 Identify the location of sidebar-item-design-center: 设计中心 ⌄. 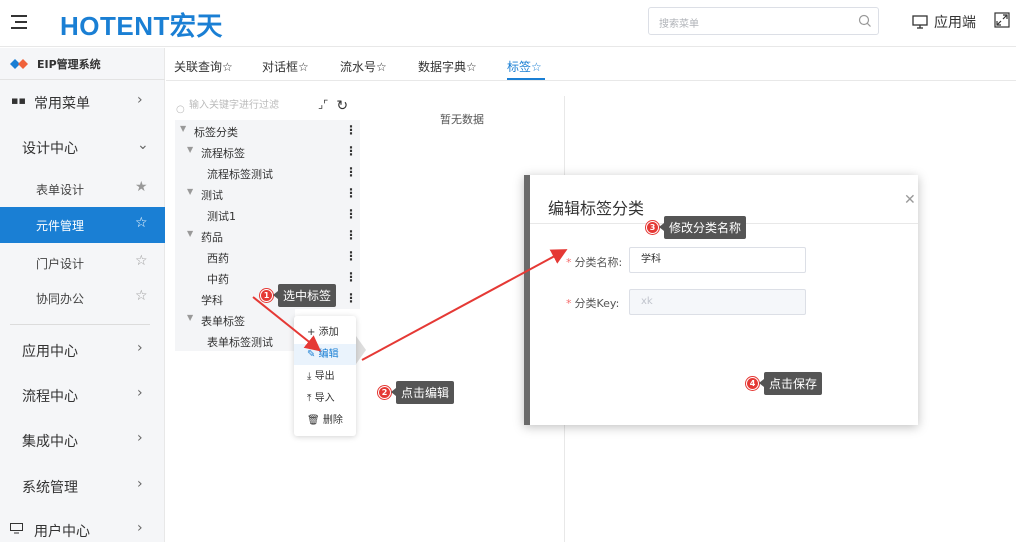
(82, 147).